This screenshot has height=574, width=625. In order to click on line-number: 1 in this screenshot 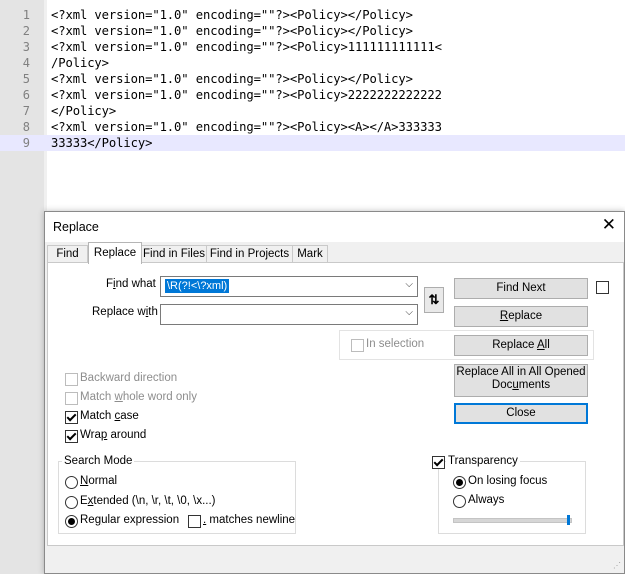, I will do `click(26, 15)`.